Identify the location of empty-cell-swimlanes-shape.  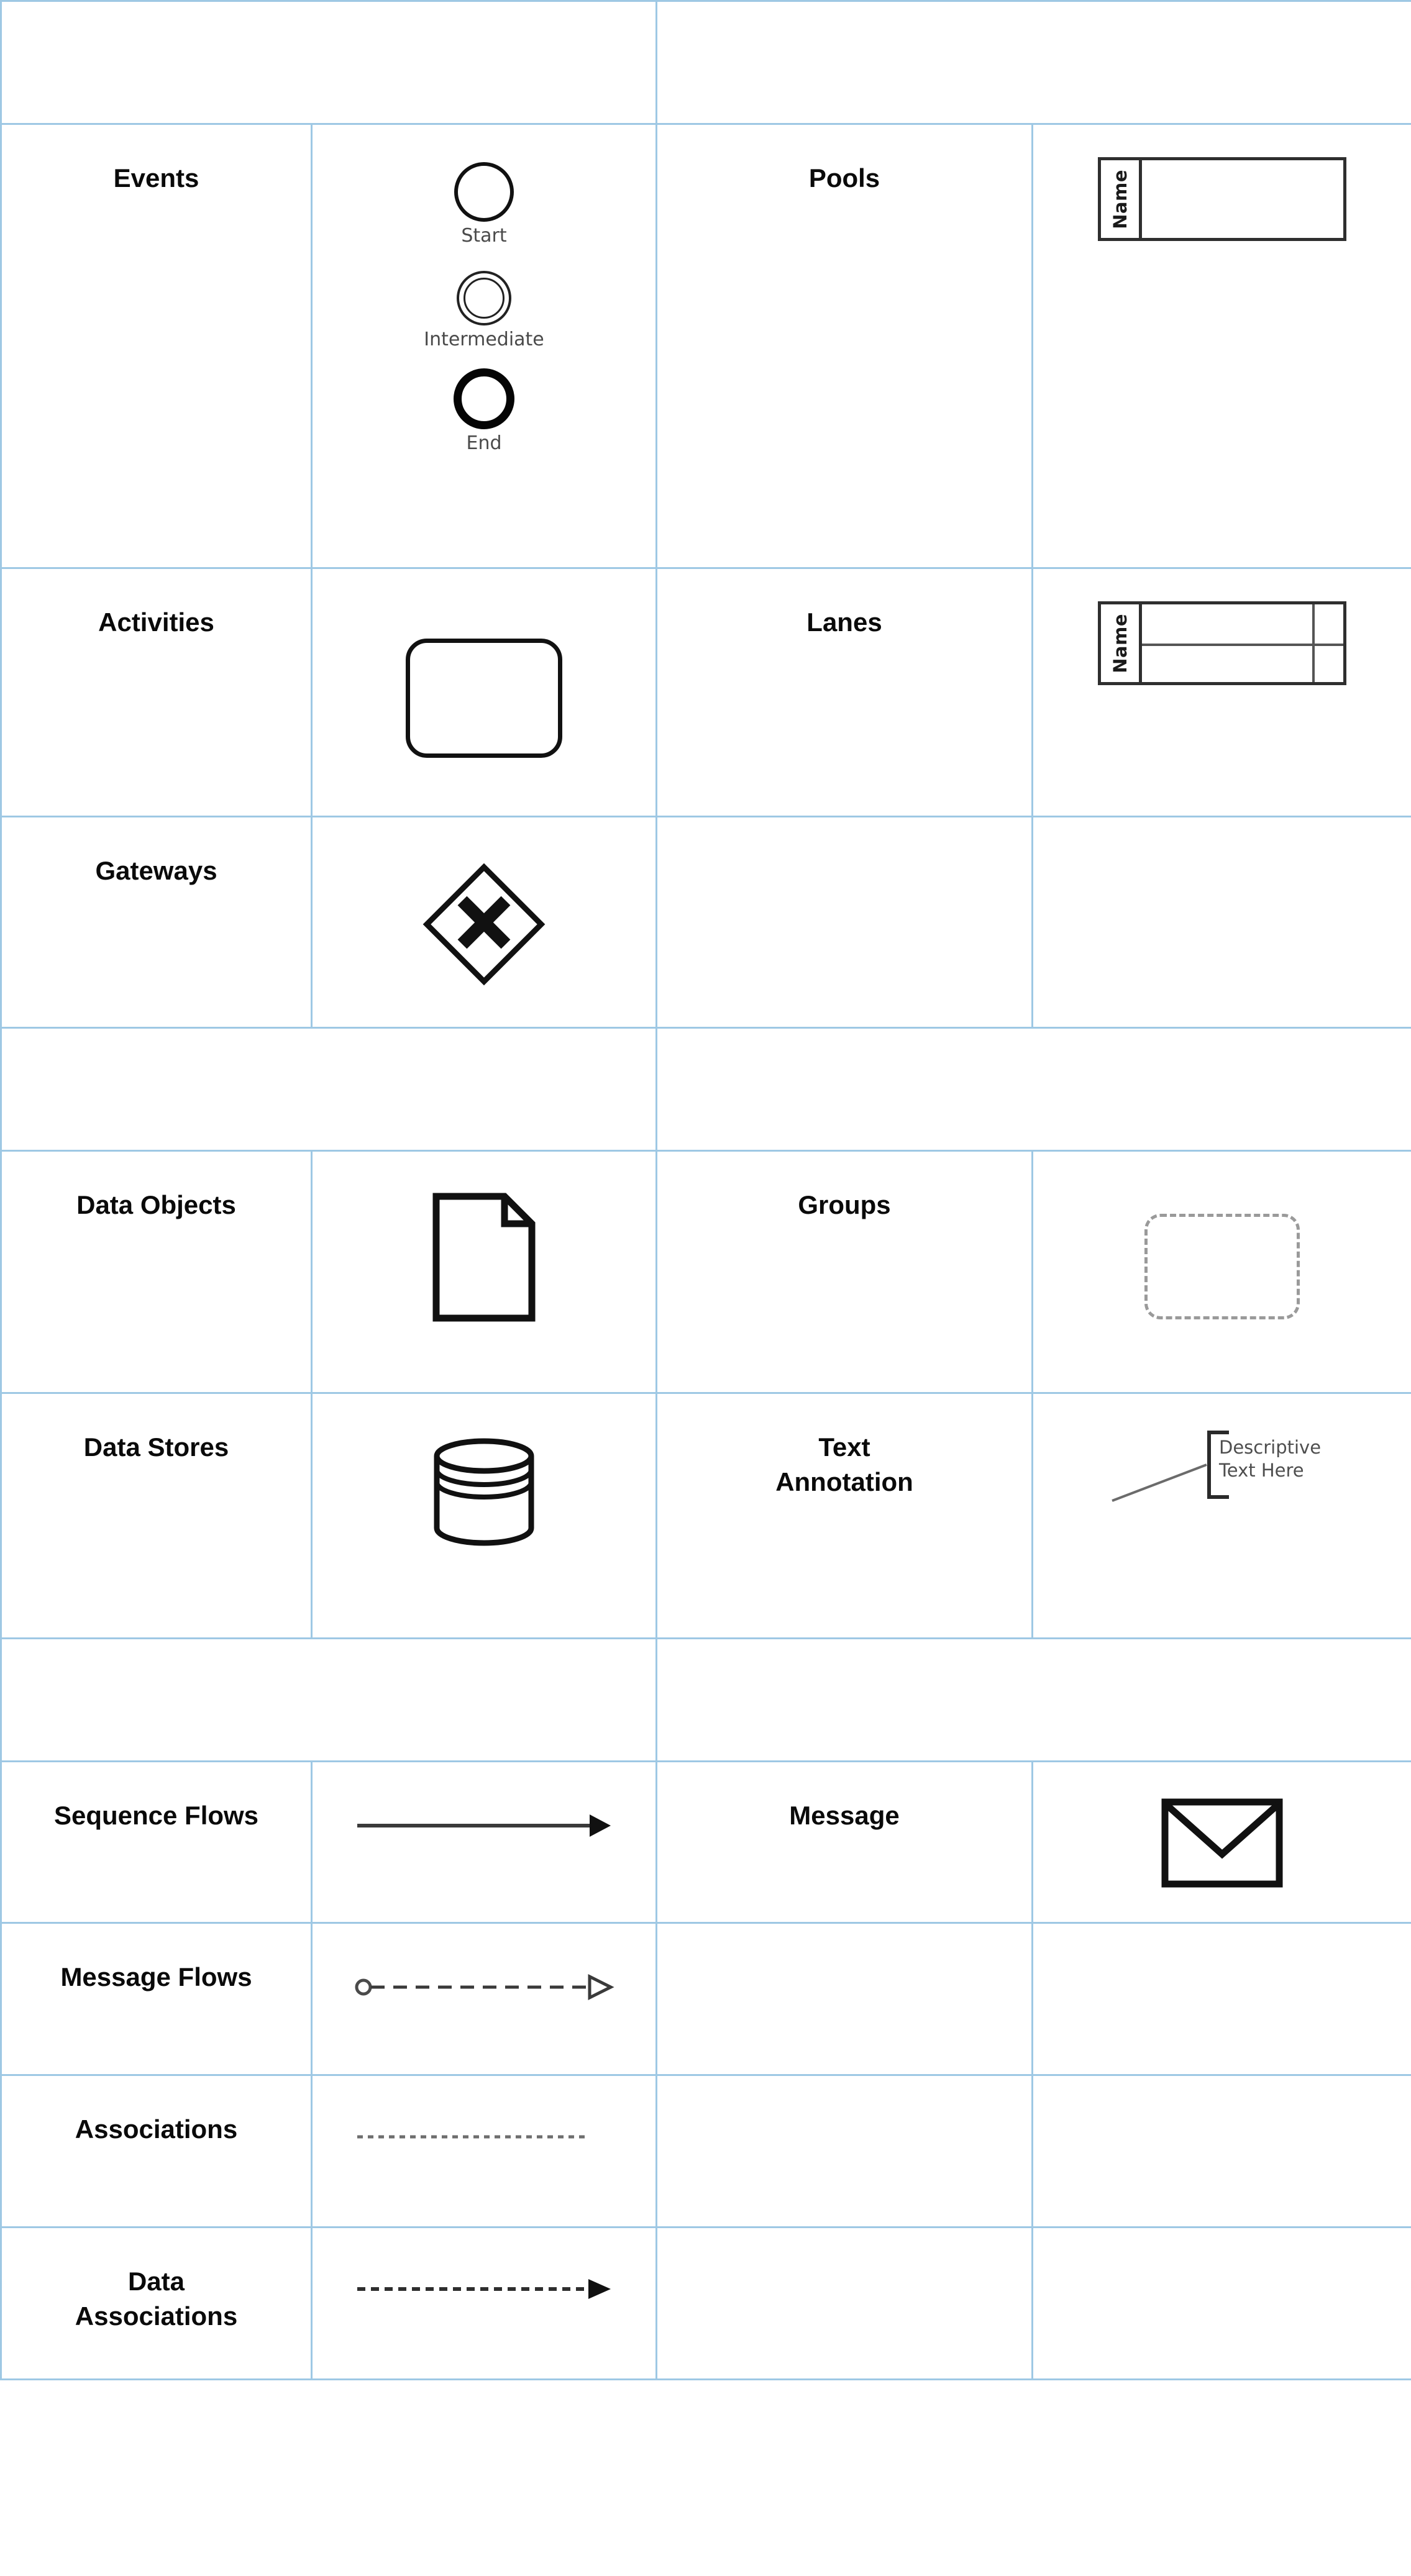
(1221, 922).